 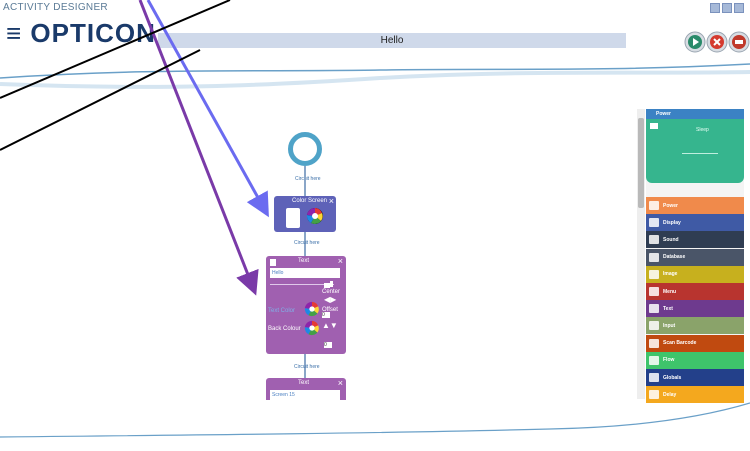 What do you see at coordinates (654, 257) in the screenshot?
I see `database-icon` at bounding box center [654, 257].